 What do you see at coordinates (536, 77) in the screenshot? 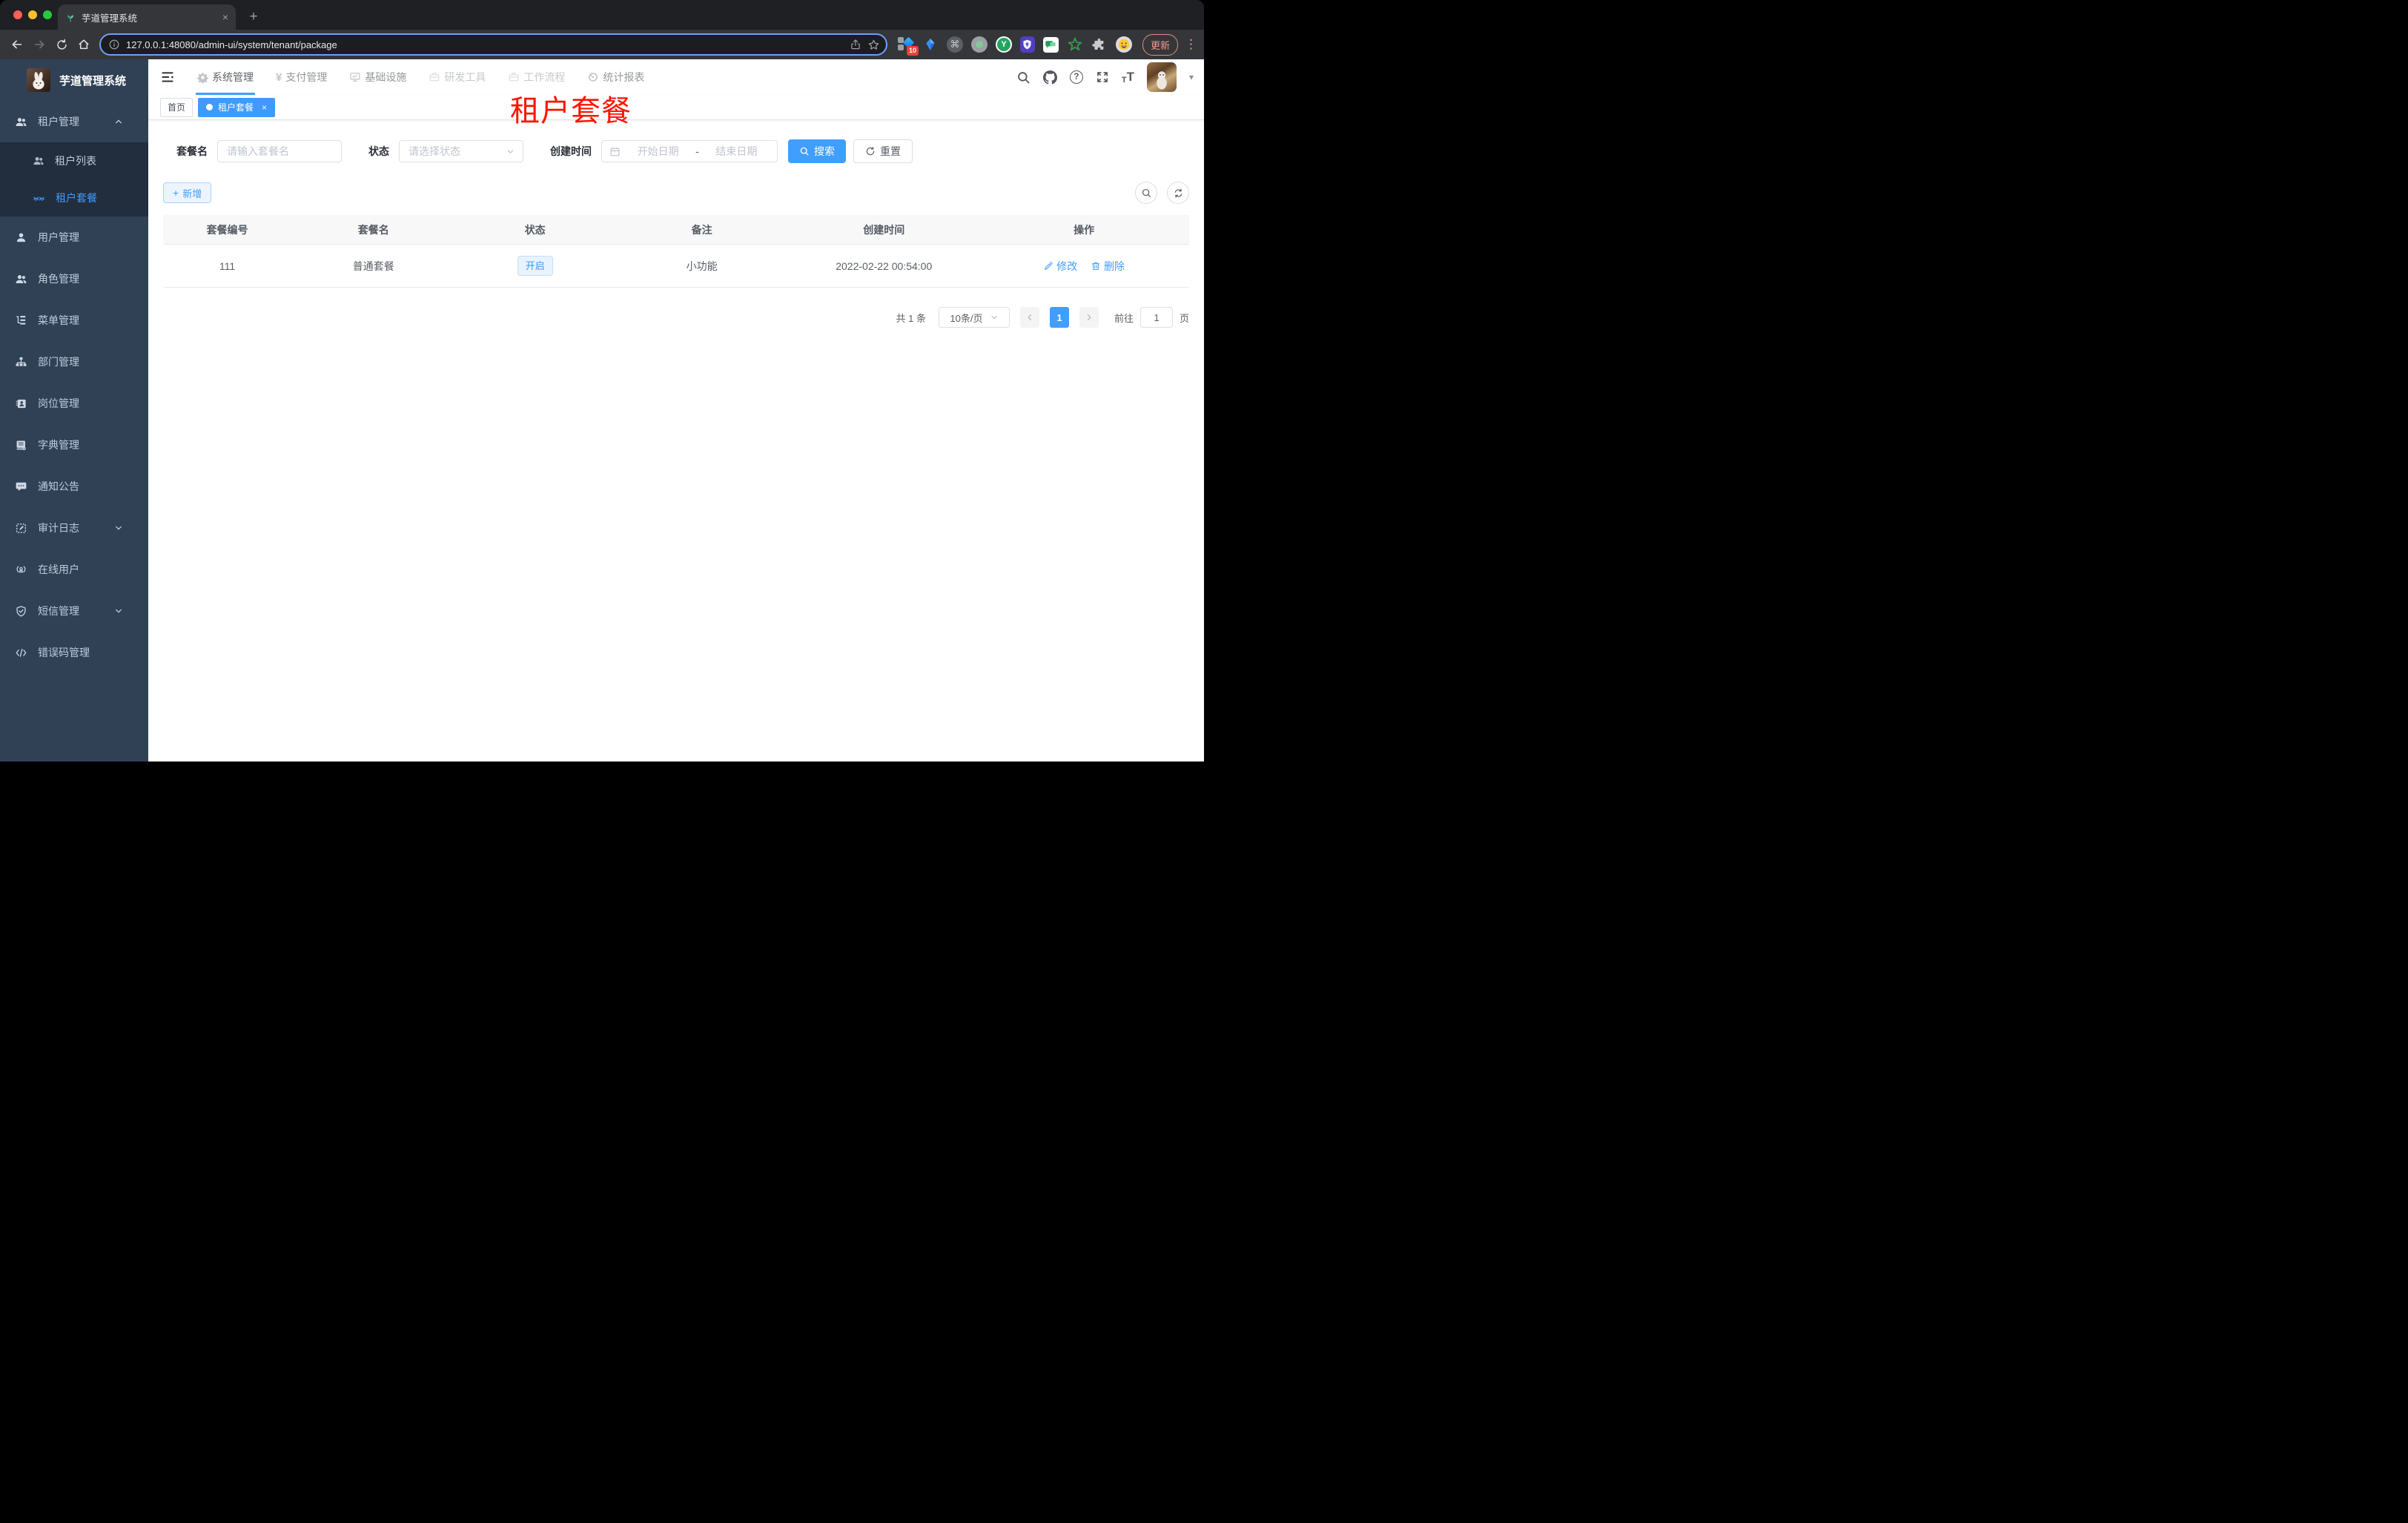
I see `nav-item-flow: 工作流程` at bounding box center [536, 77].